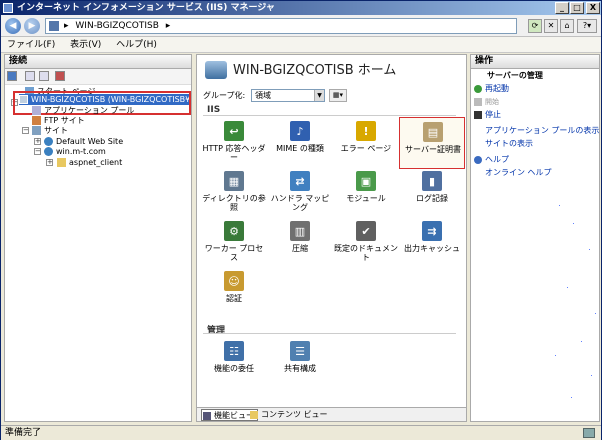 The width and height of the screenshot is (602, 440). Describe the element at coordinates (300, 231) in the screenshot. I see `compression-icon: ▥` at that location.